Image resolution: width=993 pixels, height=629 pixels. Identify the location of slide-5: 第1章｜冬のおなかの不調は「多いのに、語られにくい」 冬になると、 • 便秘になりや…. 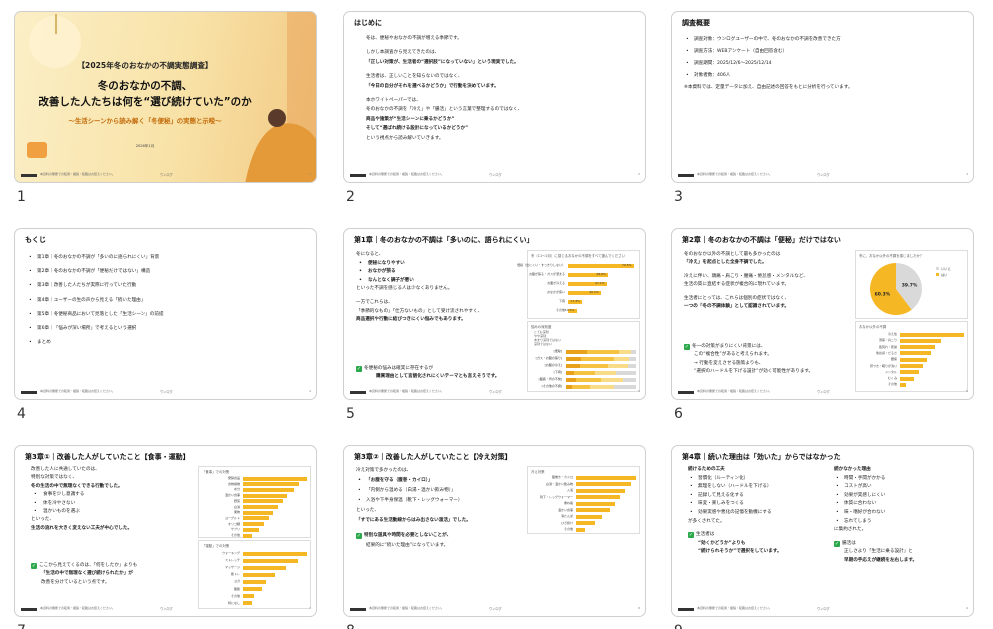
(494, 314).